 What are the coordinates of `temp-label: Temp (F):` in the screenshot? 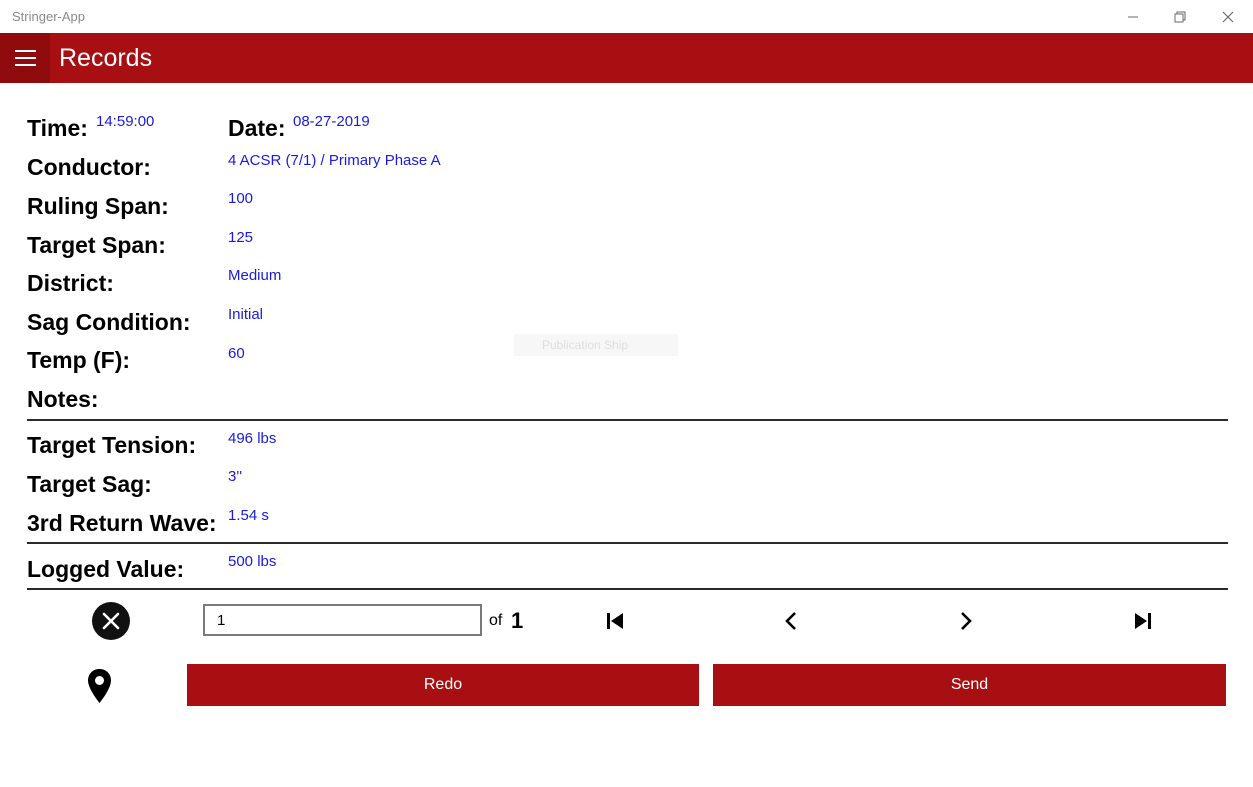 It's located at (79, 360).